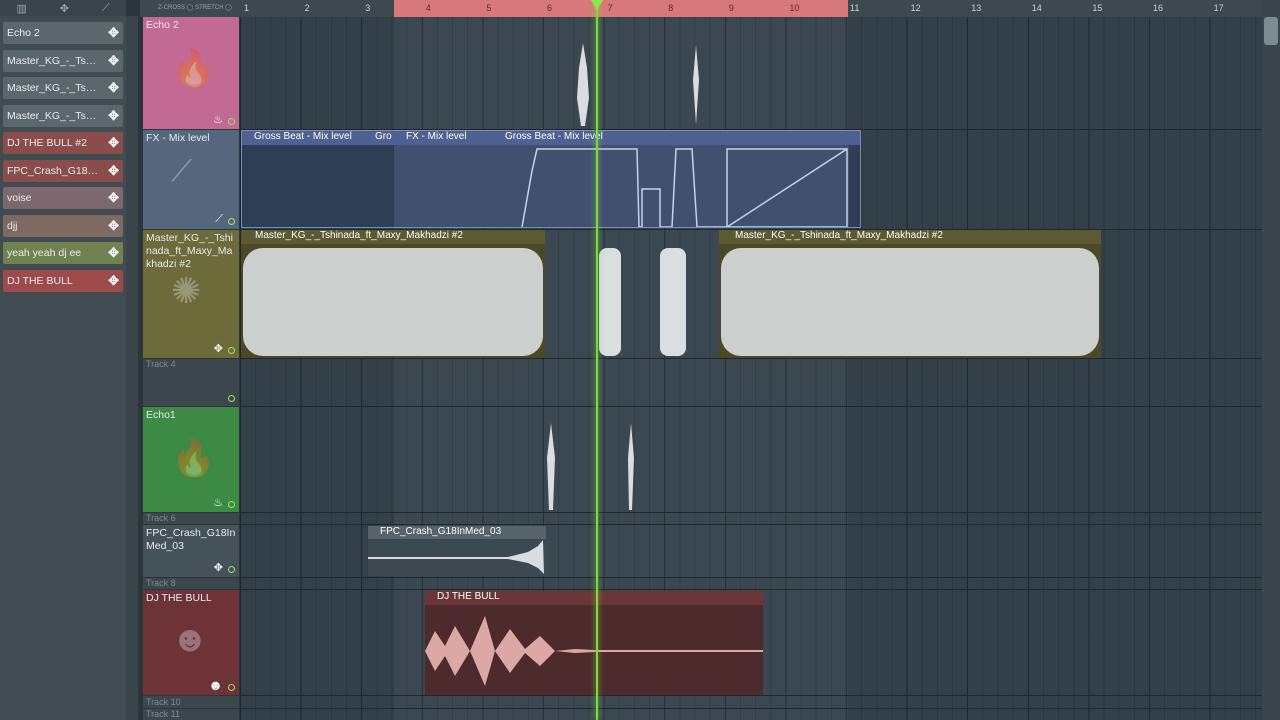 Image resolution: width=1280 pixels, height=720 pixels. What do you see at coordinates (731, 8) in the screenshot?
I see `bar-number: 9` at bounding box center [731, 8].